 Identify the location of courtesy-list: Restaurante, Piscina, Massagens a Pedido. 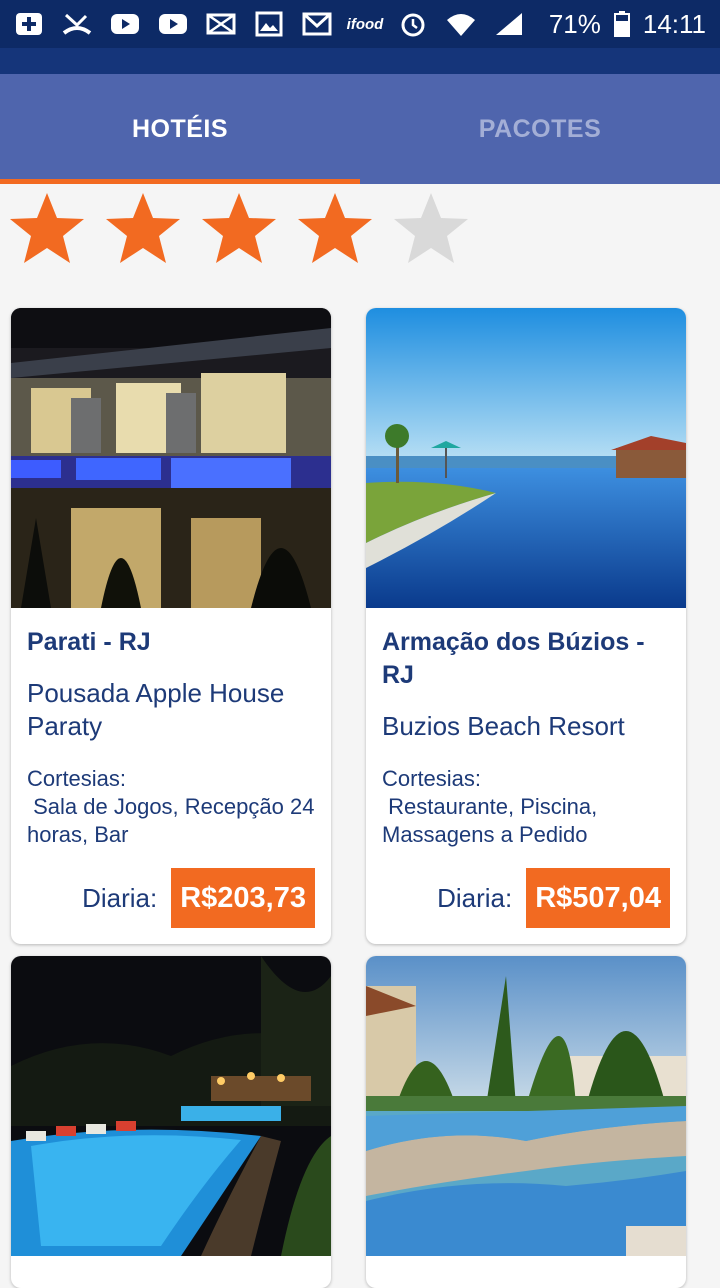
(493, 820).